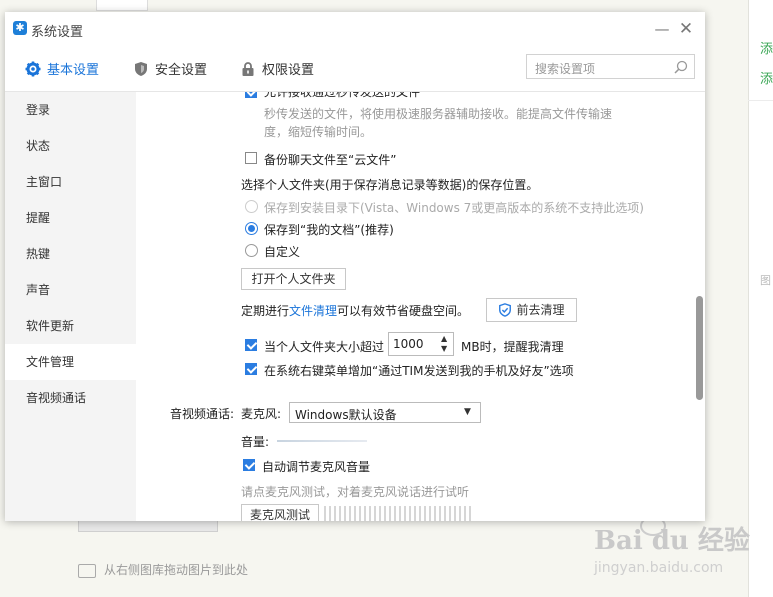 This screenshot has height=597, width=773. Describe the element at coordinates (176, 570) in the screenshot. I see `background-hint-text: 从右侧图库拖动图片到此处` at that location.